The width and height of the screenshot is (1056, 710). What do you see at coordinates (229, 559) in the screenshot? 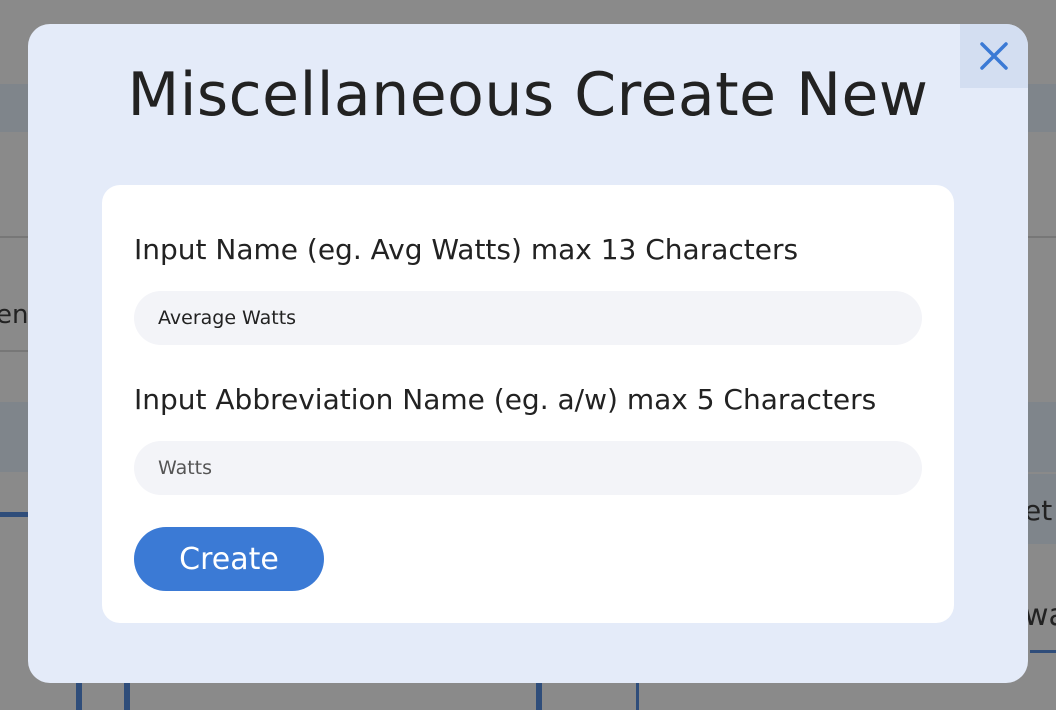
I see `create-button: Create` at bounding box center [229, 559].